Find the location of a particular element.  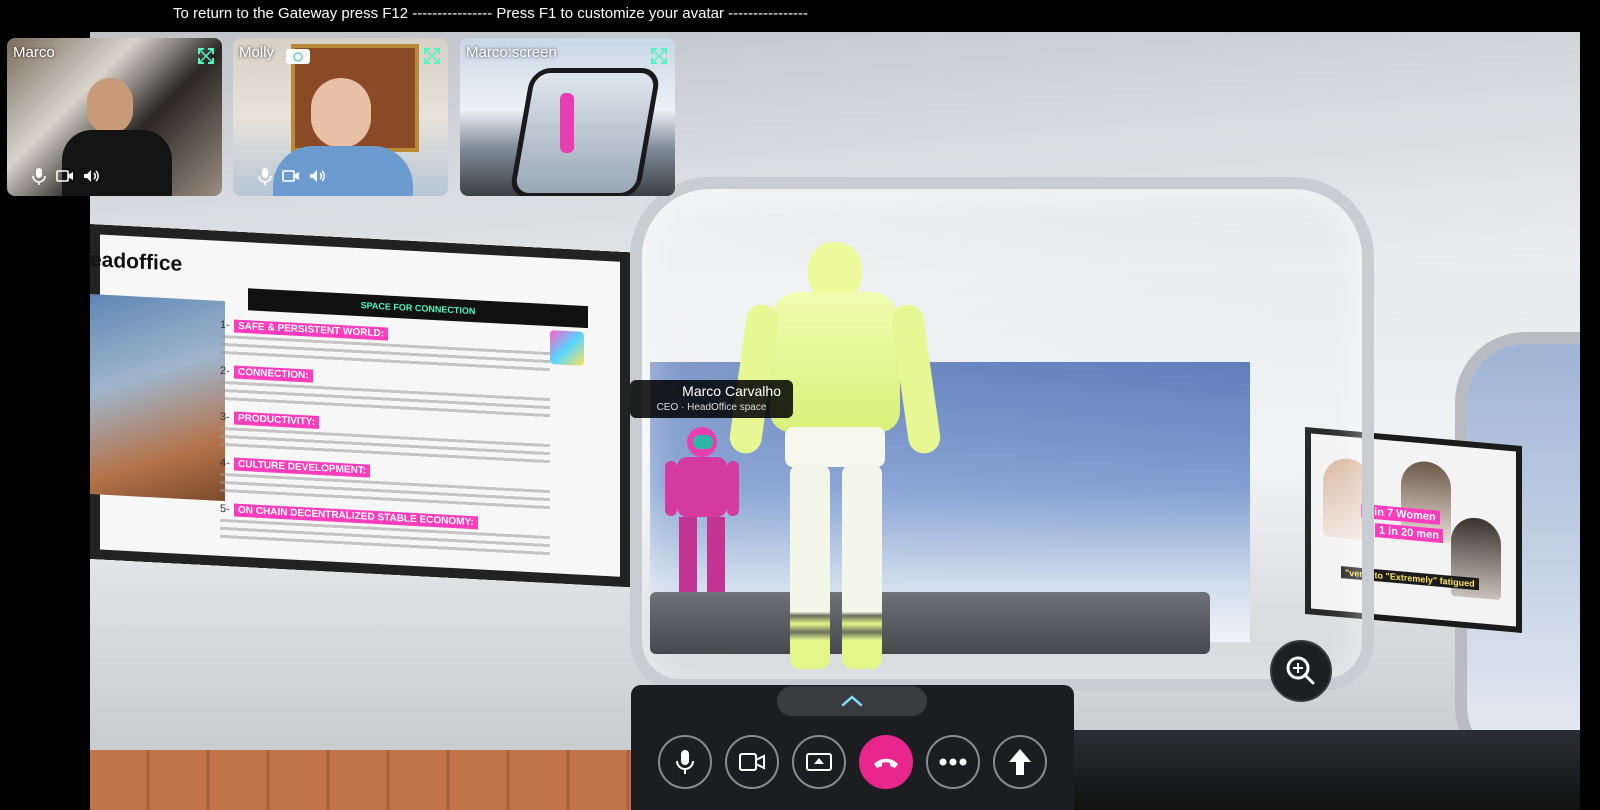

slide-item-number: 3- is located at coordinates (225, 417).